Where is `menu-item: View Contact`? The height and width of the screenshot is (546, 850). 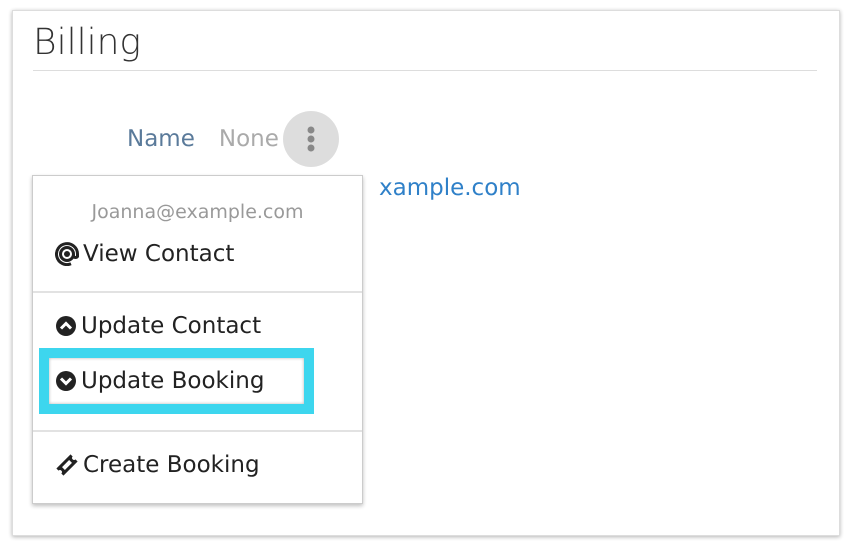
menu-item: View Contact is located at coordinates (144, 253).